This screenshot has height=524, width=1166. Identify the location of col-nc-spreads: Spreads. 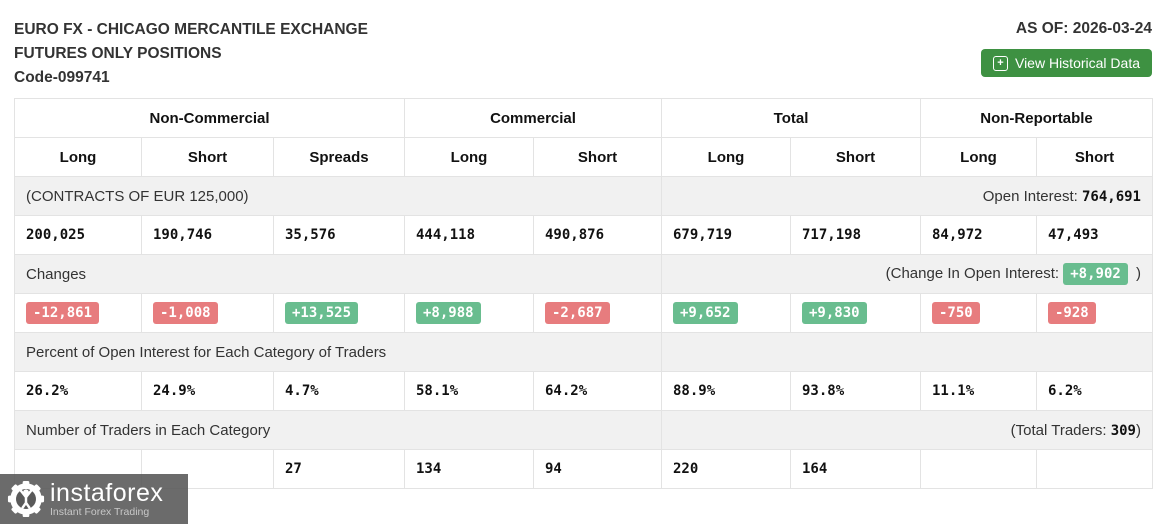
(339, 157).